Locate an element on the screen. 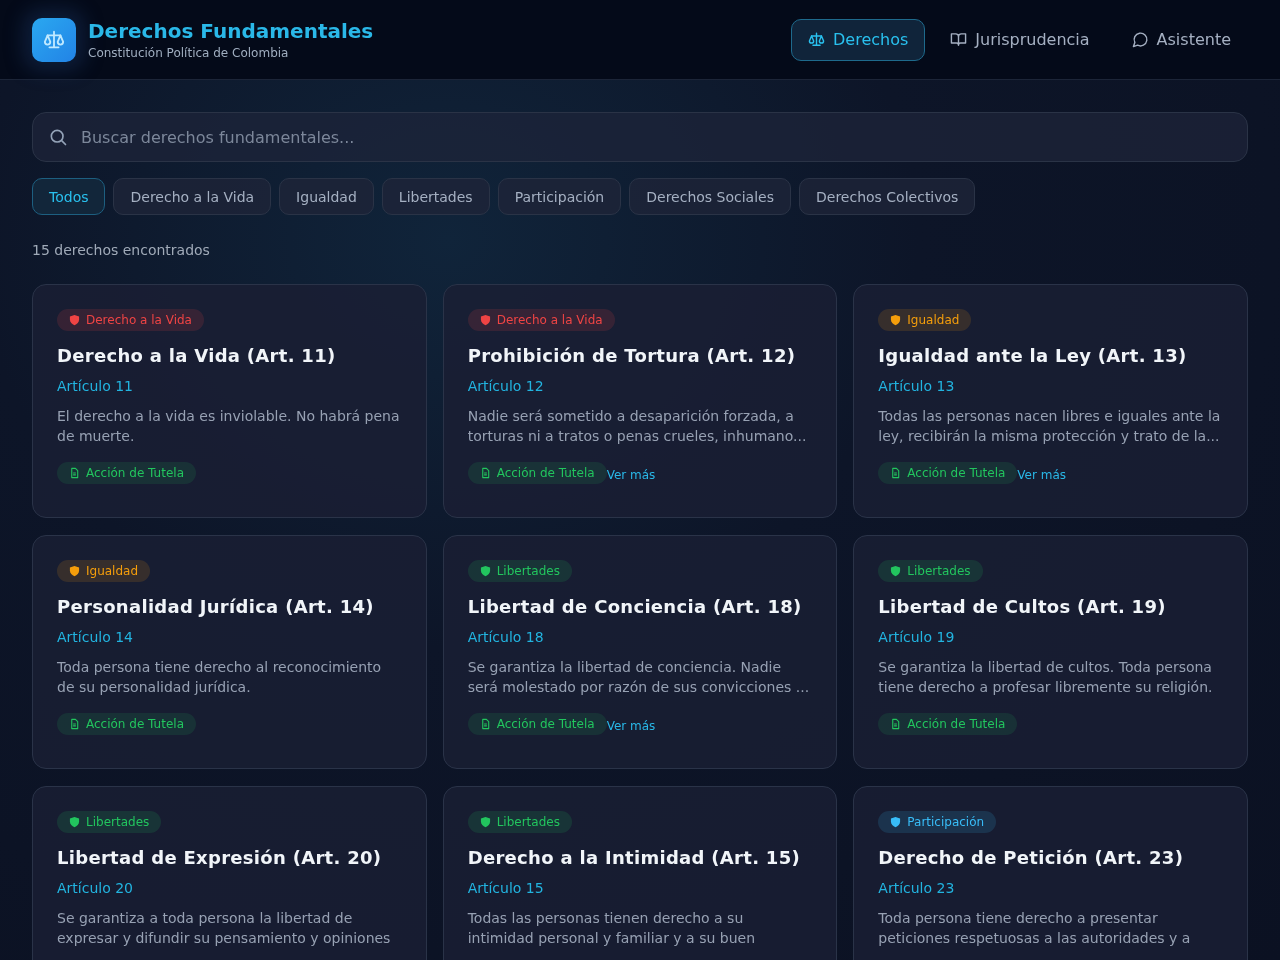 The image size is (1280, 960). card-title: Libertad de Expresión (Art. 20) is located at coordinates (219, 857).